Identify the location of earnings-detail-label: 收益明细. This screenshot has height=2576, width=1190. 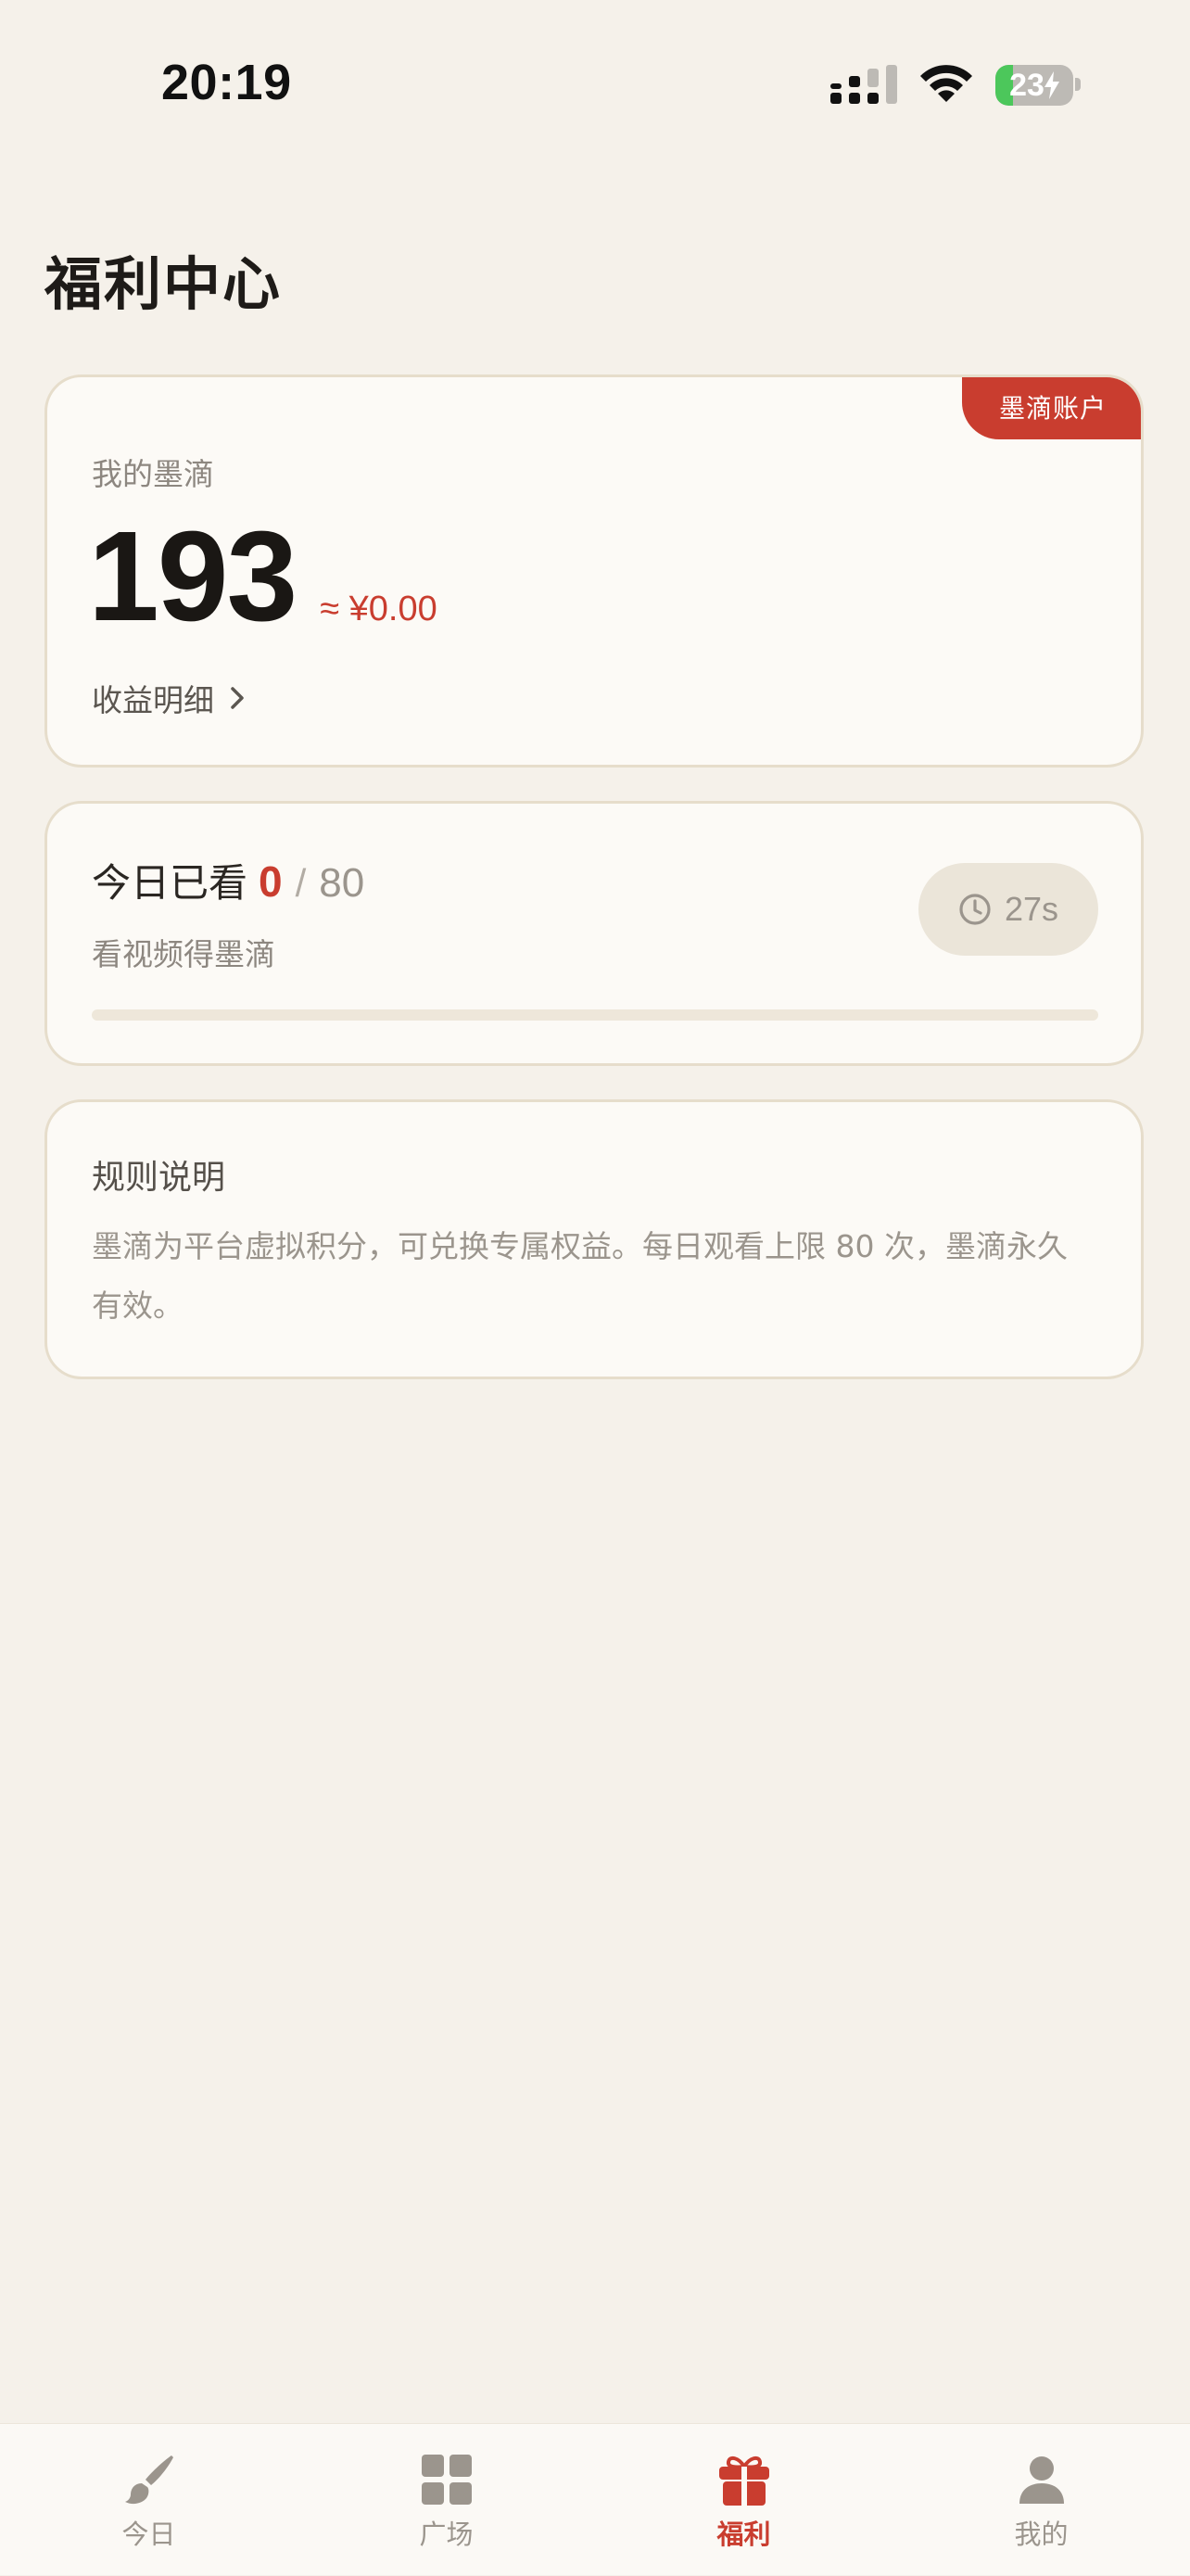
(153, 700).